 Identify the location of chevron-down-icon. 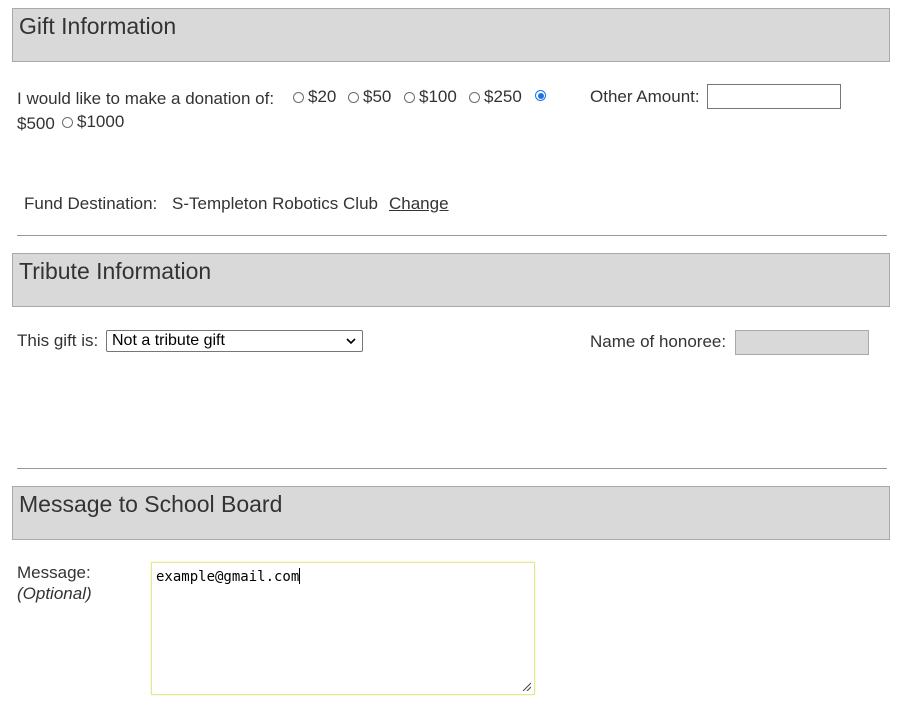
(351, 341).